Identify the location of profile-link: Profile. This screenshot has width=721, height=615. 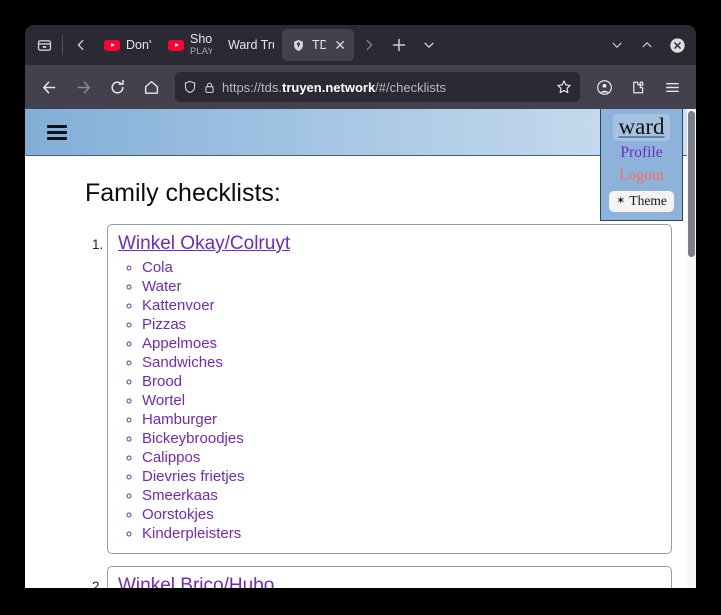
(641, 153).